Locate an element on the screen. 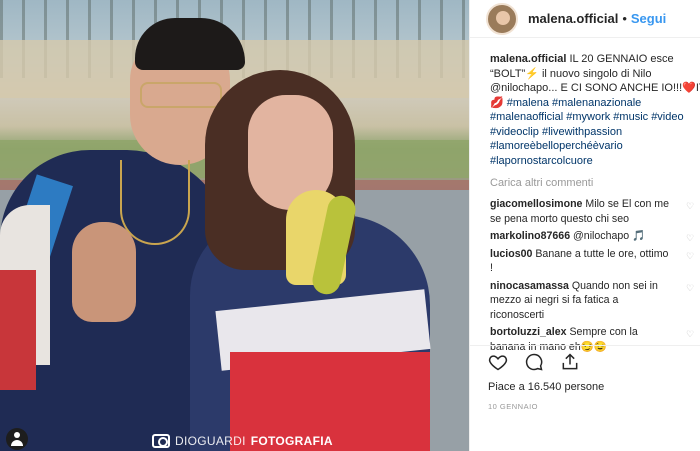 The image size is (700, 451). comment-username: markolino87666 is located at coordinates (530, 236).